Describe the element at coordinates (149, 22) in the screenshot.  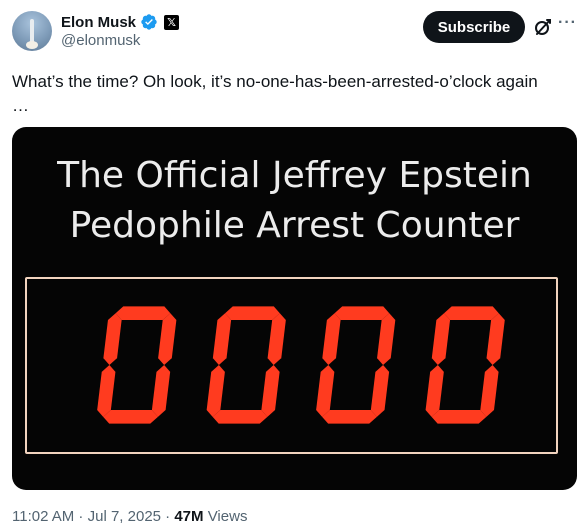
I see `verified-badge-icon` at that location.